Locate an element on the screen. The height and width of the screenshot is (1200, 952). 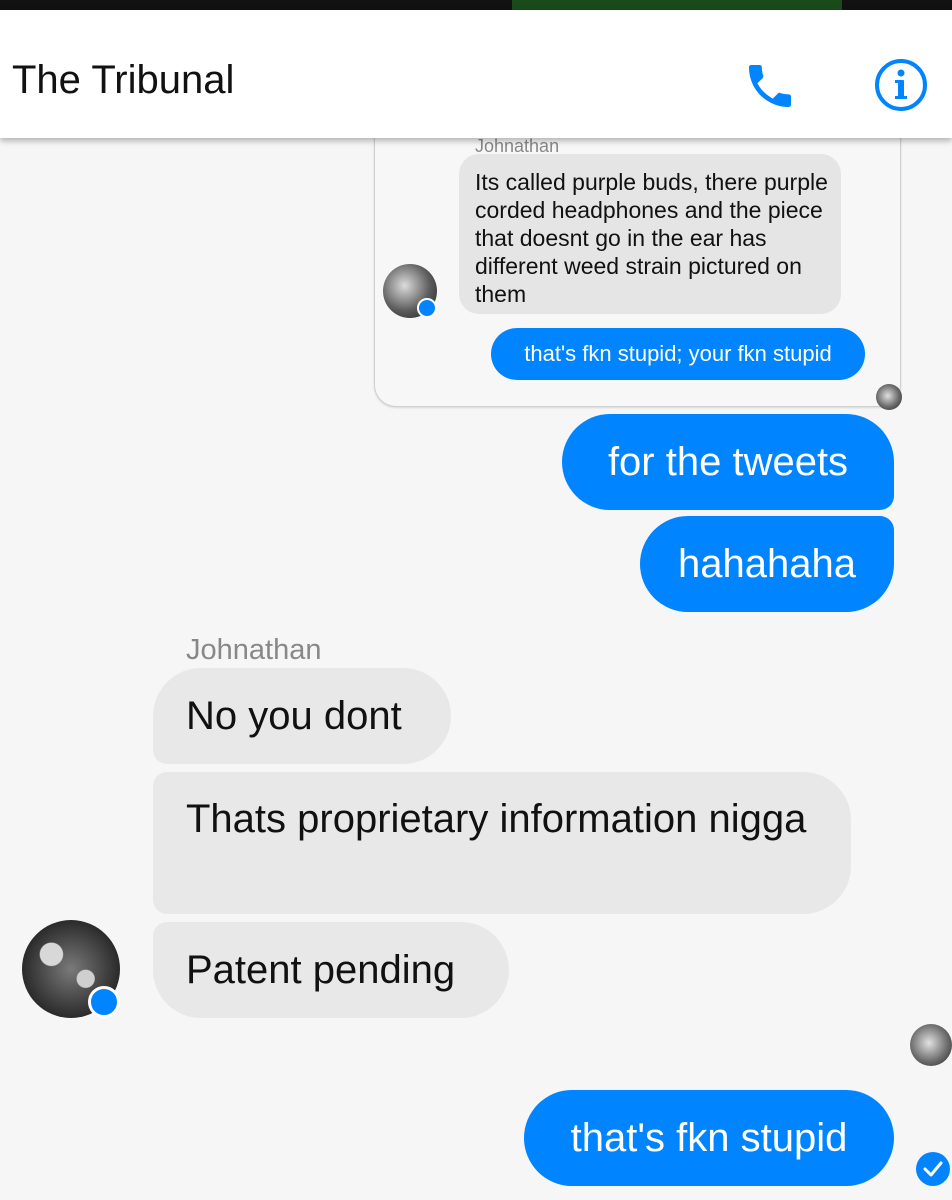
incoming-message: Thats proprietary information nigga is located at coordinates (502, 843).